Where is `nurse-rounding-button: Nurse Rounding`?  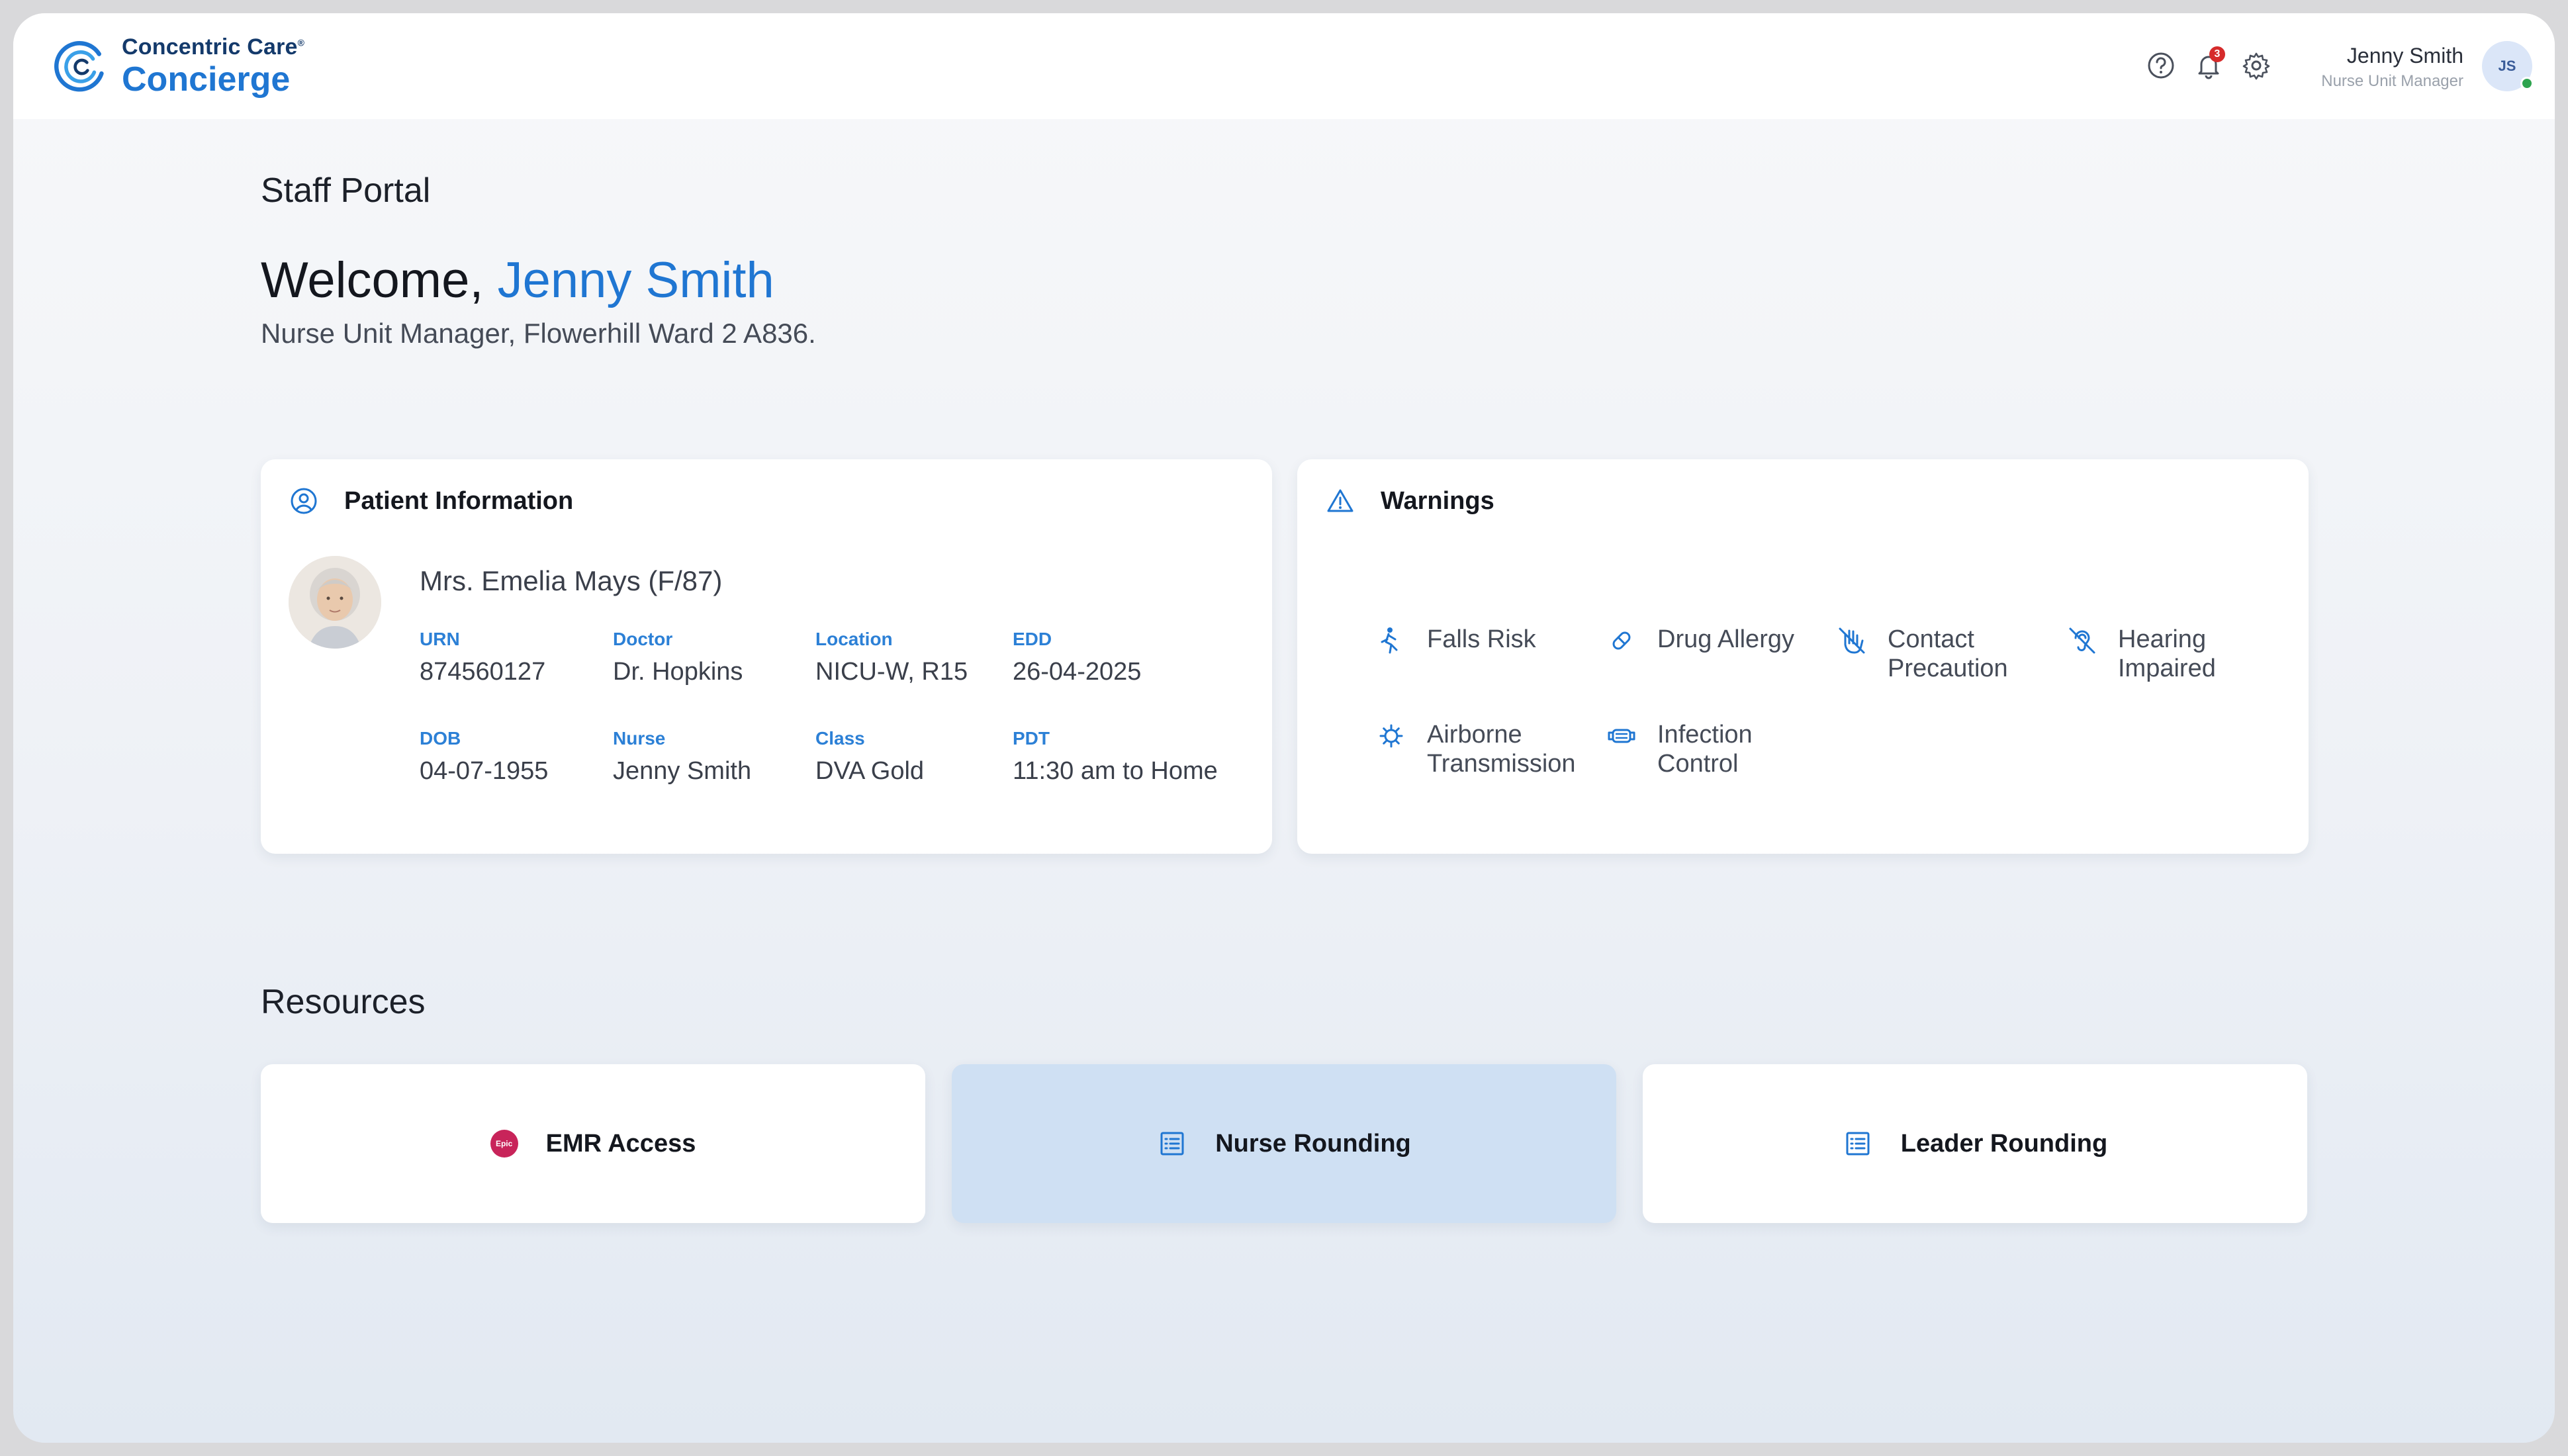 nurse-rounding-button: Nurse Rounding is located at coordinates (1284, 1143).